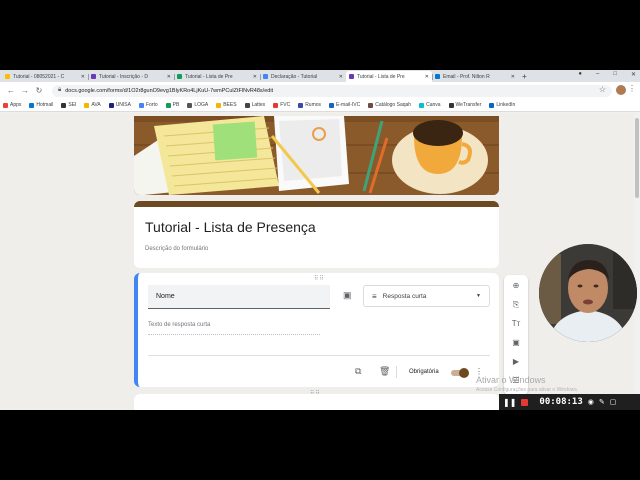 The width and height of the screenshot is (640, 480). I want to click on bookmark-label: Canva, so click(433, 105).